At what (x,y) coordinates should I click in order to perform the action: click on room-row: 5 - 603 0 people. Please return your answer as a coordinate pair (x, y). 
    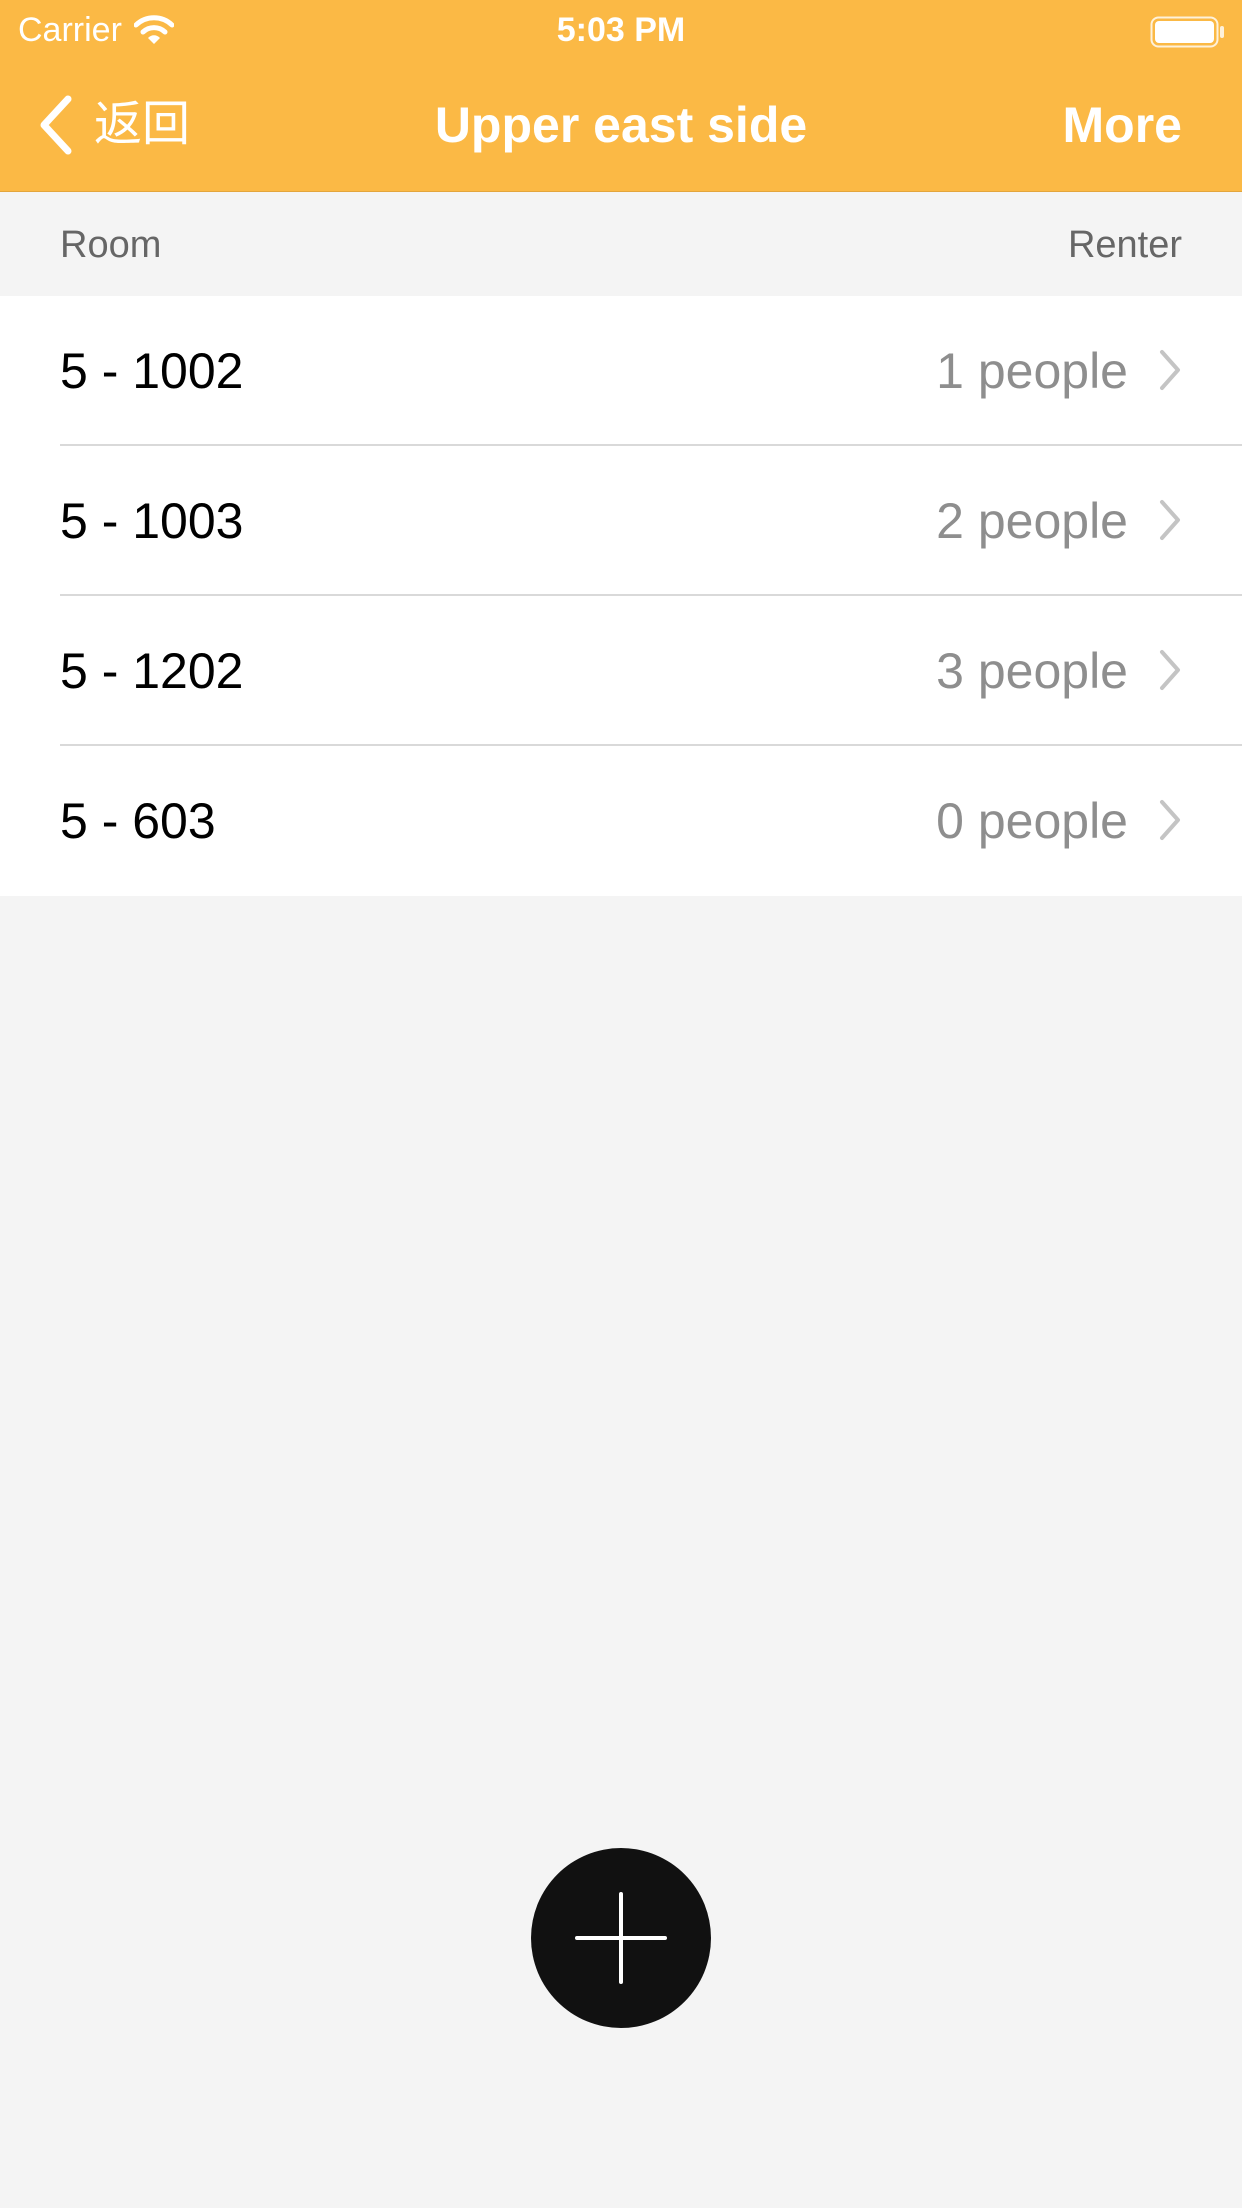
    Looking at the image, I should click on (621, 821).